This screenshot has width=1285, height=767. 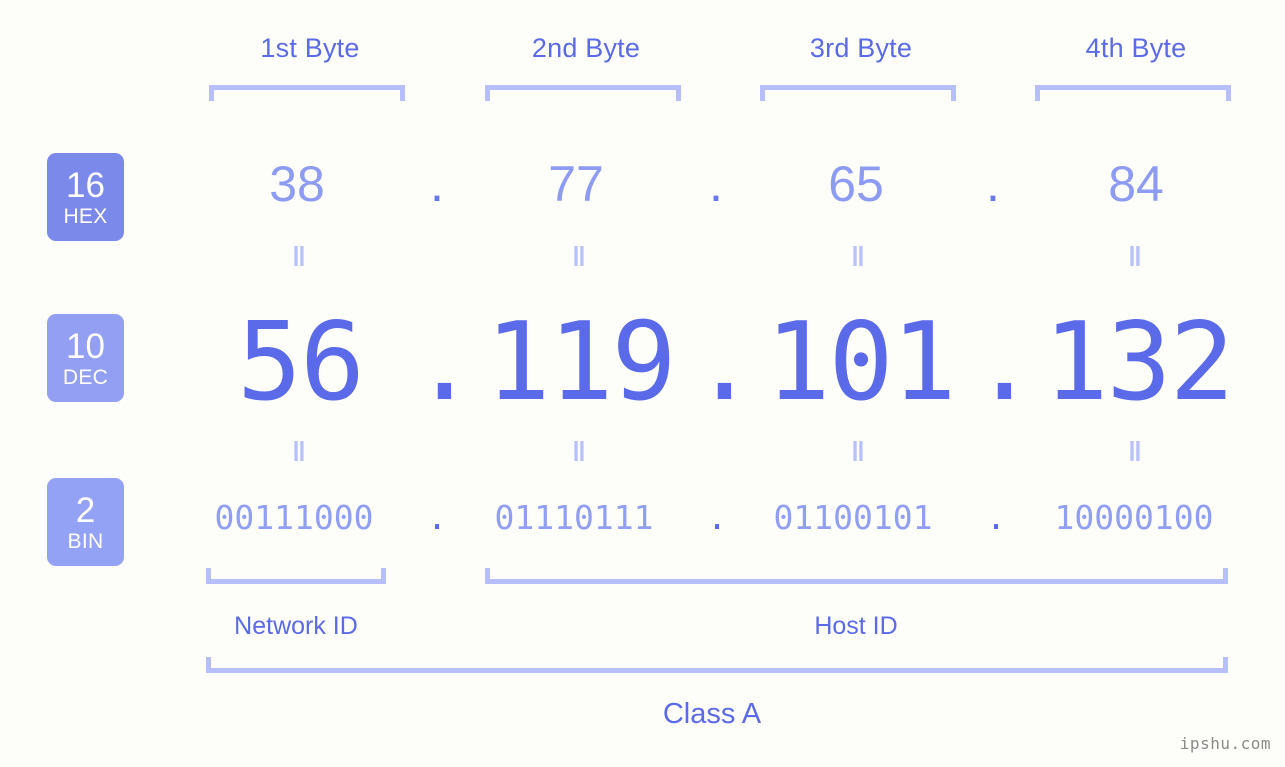 What do you see at coordinates (856, 184) in the screenshot?
I see `hex-octet-3: 65` at bounding box center [856, 184].